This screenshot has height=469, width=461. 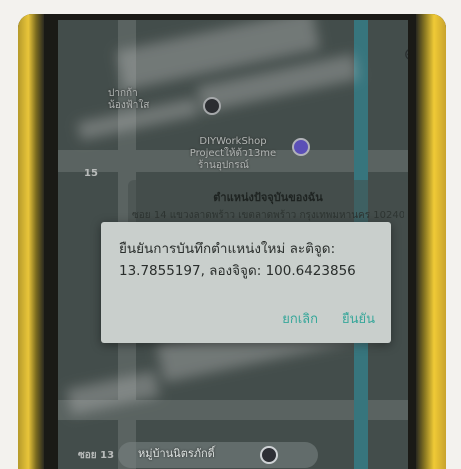 I want to click on confirm-button: ยืนยัน, so click(x=358, y=318).